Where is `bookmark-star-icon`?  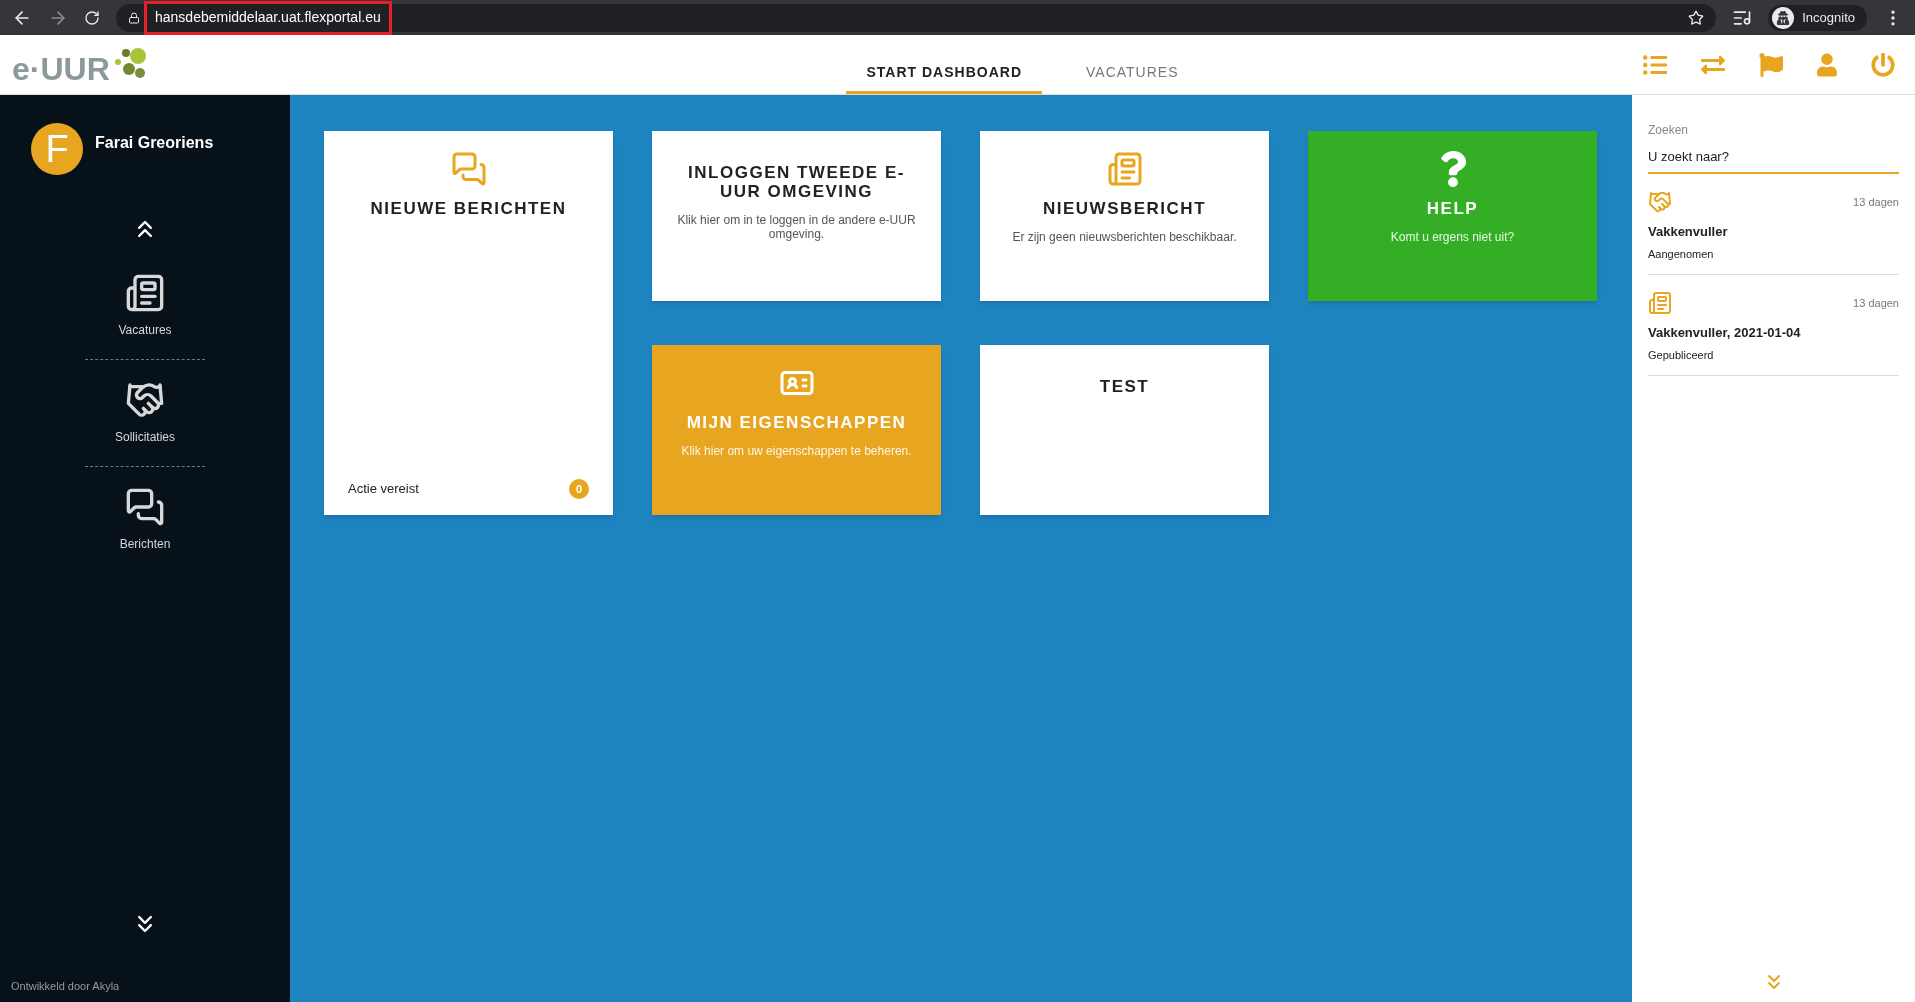 bookmark-star-icon is located at coordinates (1696, 17).